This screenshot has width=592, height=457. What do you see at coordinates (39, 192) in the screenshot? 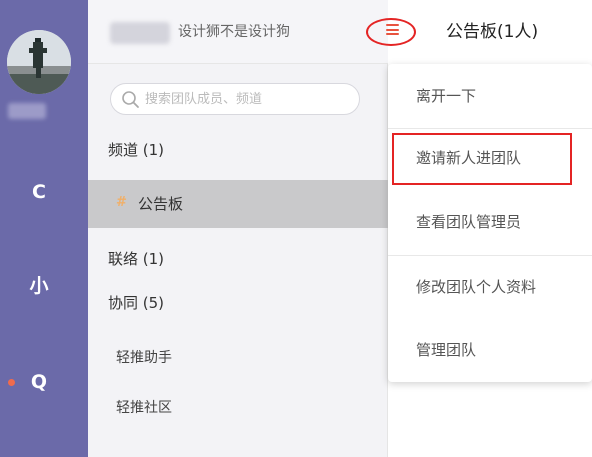
I see `rail-team-c-label: C` at bounding box center [39, 192].